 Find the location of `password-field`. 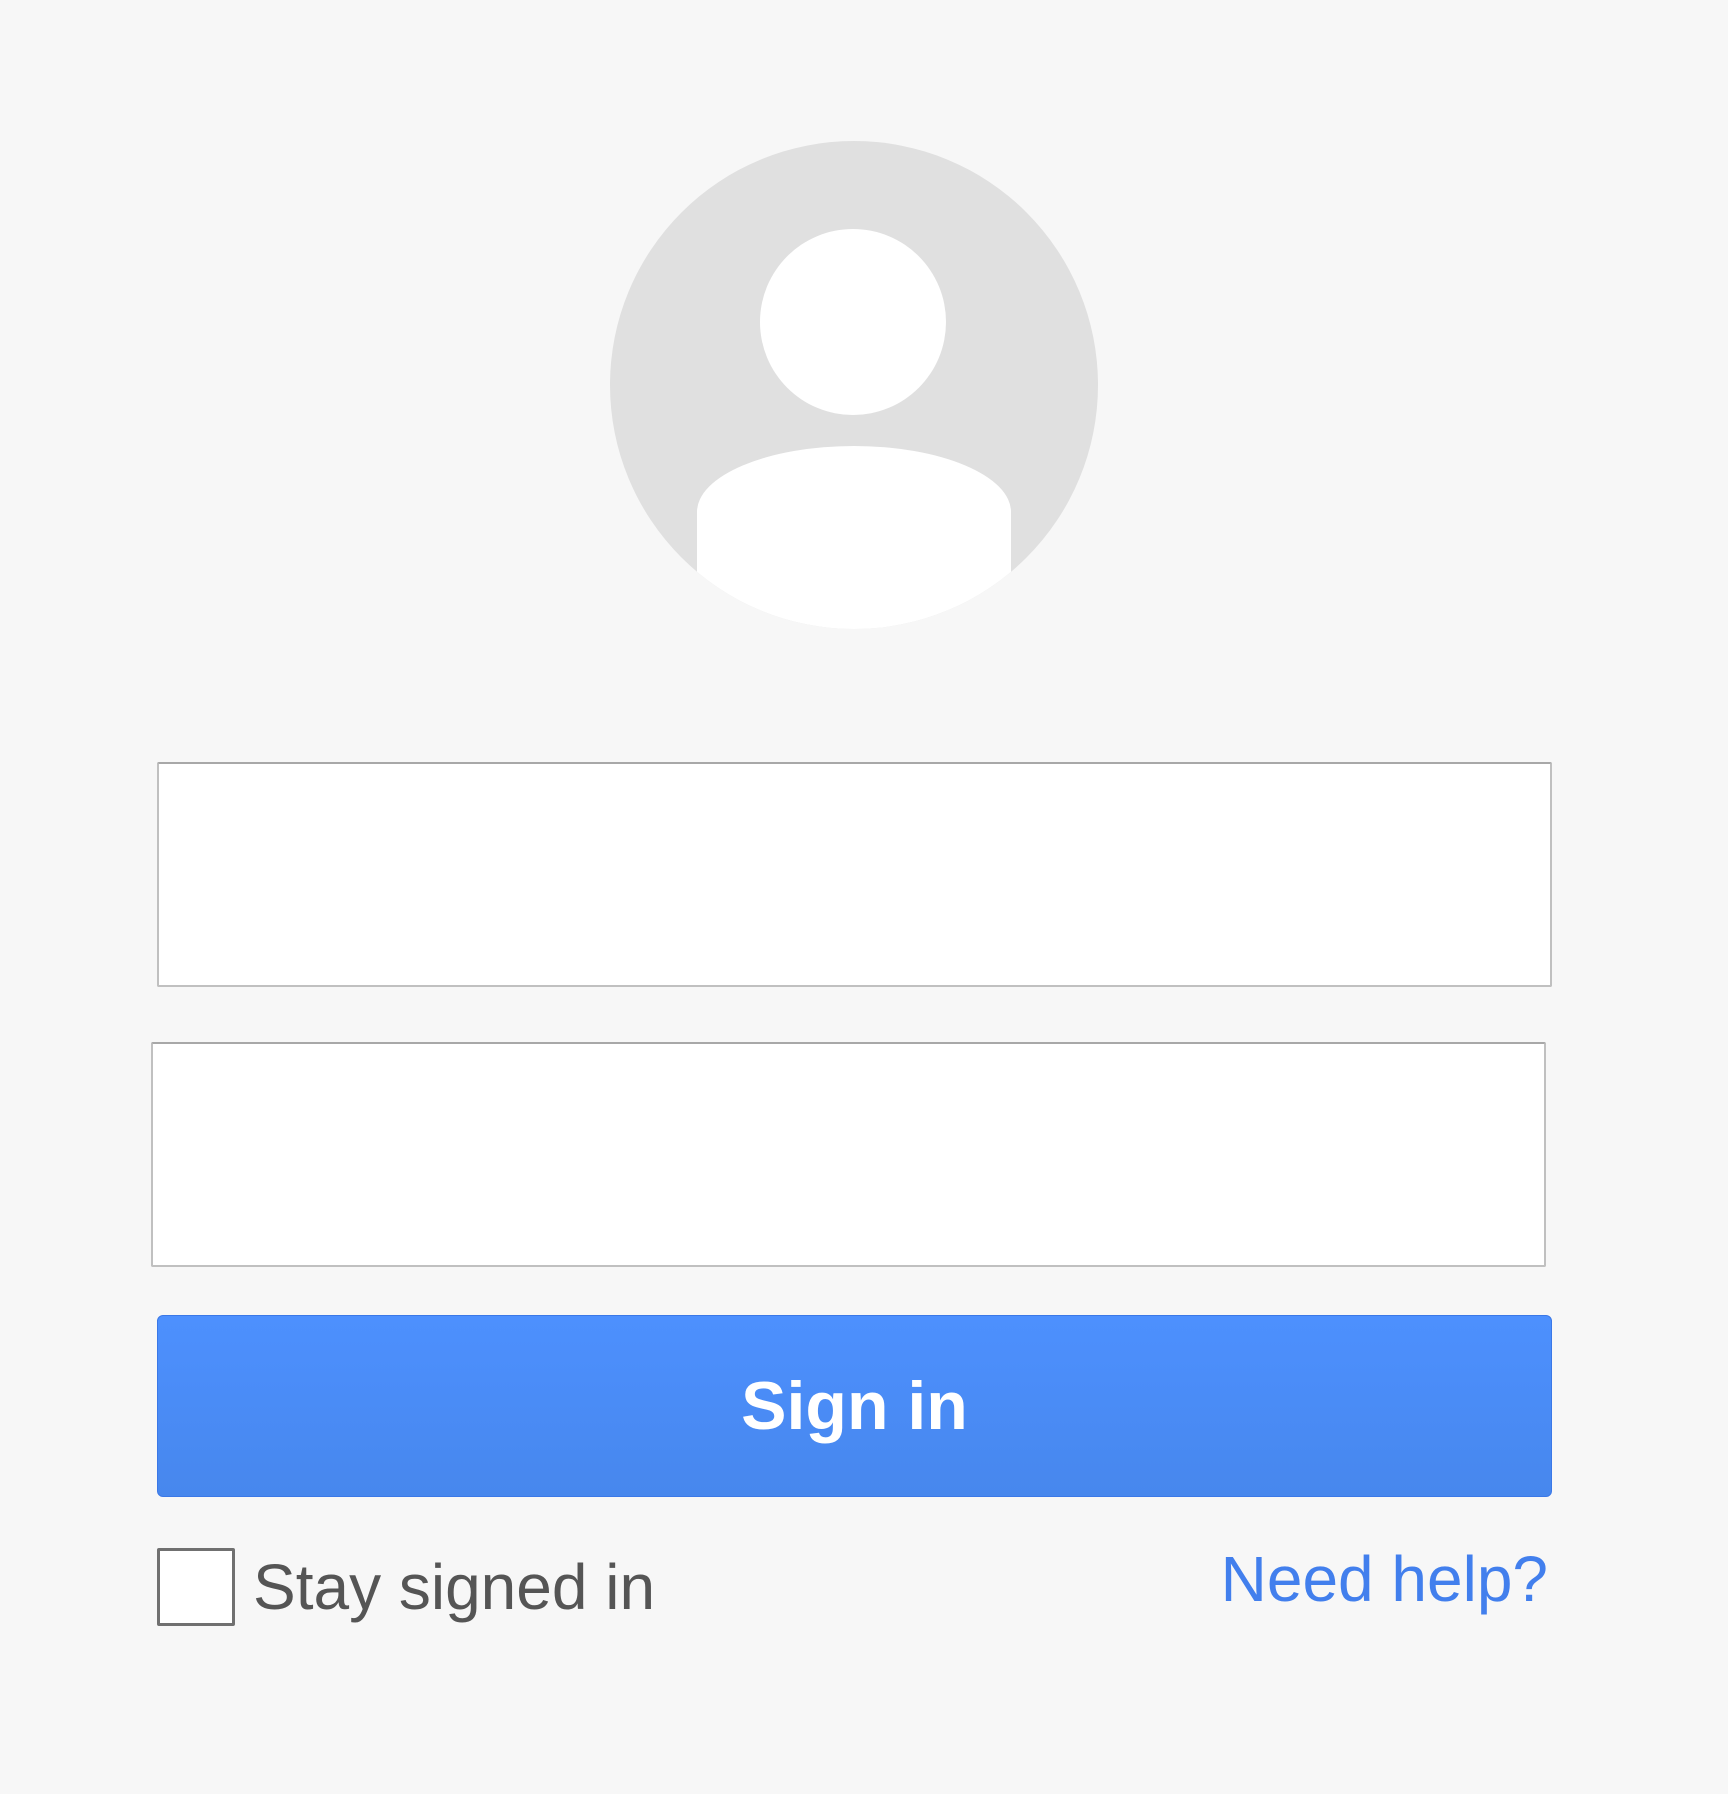

password-field is located at coordinates (848, 1154).